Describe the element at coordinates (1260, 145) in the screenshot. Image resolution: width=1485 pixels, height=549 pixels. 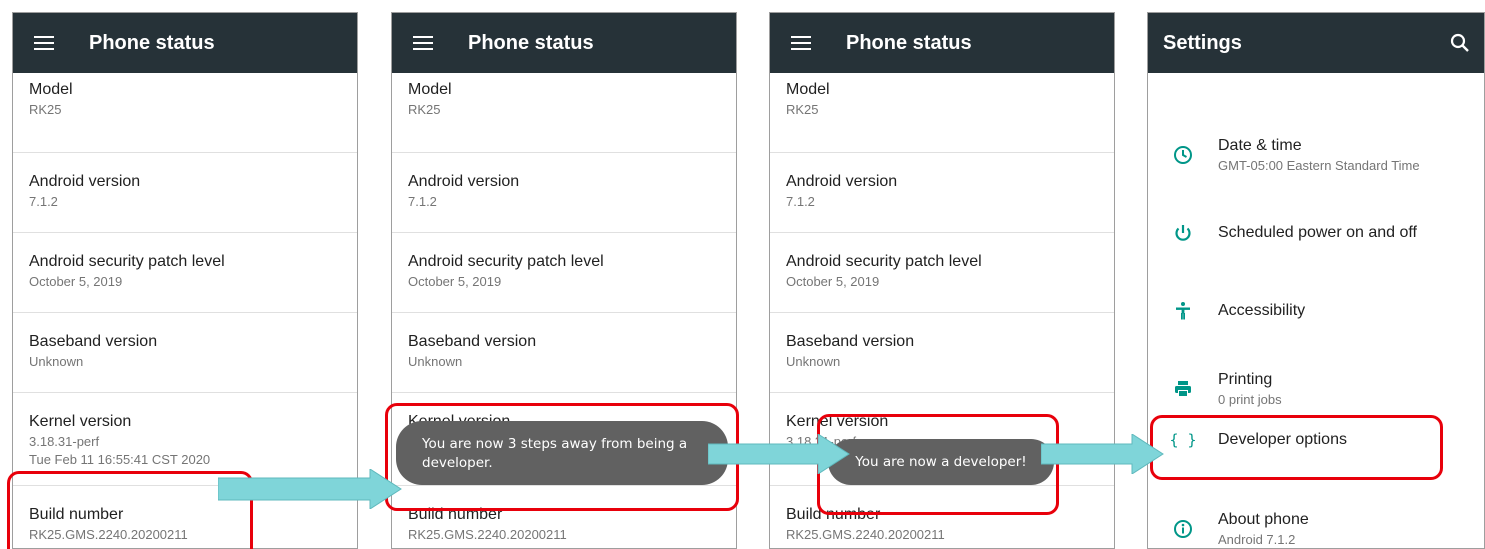
I see `item-title: Date & time` at that location.